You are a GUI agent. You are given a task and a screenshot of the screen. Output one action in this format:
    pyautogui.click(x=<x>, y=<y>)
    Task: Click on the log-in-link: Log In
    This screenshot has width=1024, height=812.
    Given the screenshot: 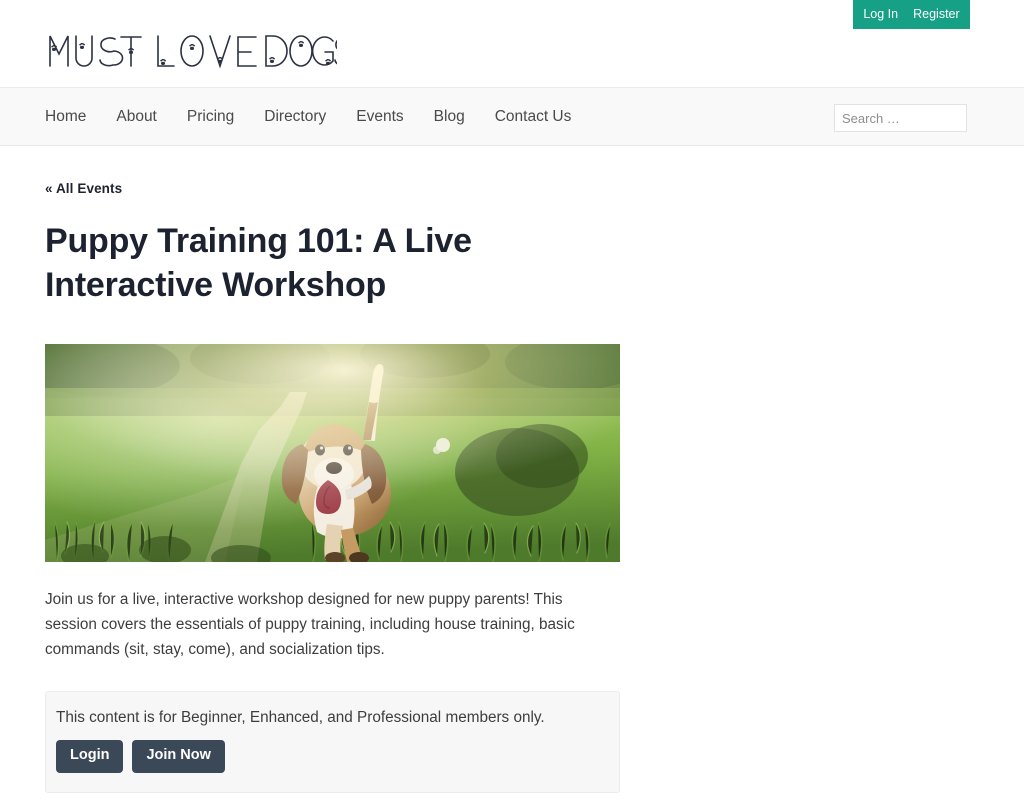 What is the action you would take?
    pyautogui.click(x=880, y=14)
    